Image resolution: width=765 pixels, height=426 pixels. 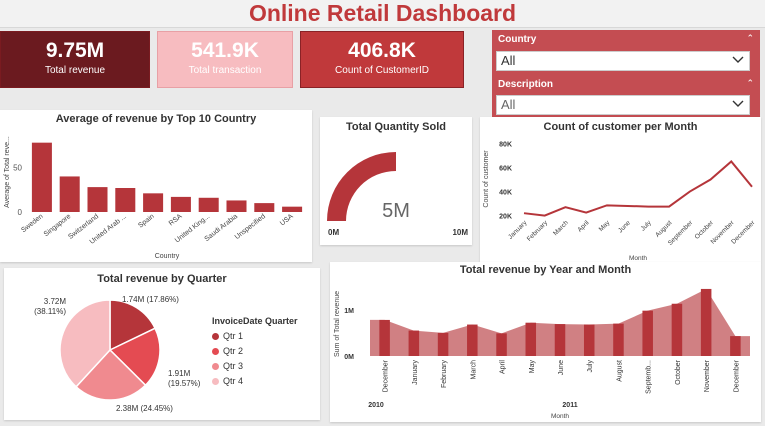 I want to click on country-dropdown: All, so click(x=623, y=61).